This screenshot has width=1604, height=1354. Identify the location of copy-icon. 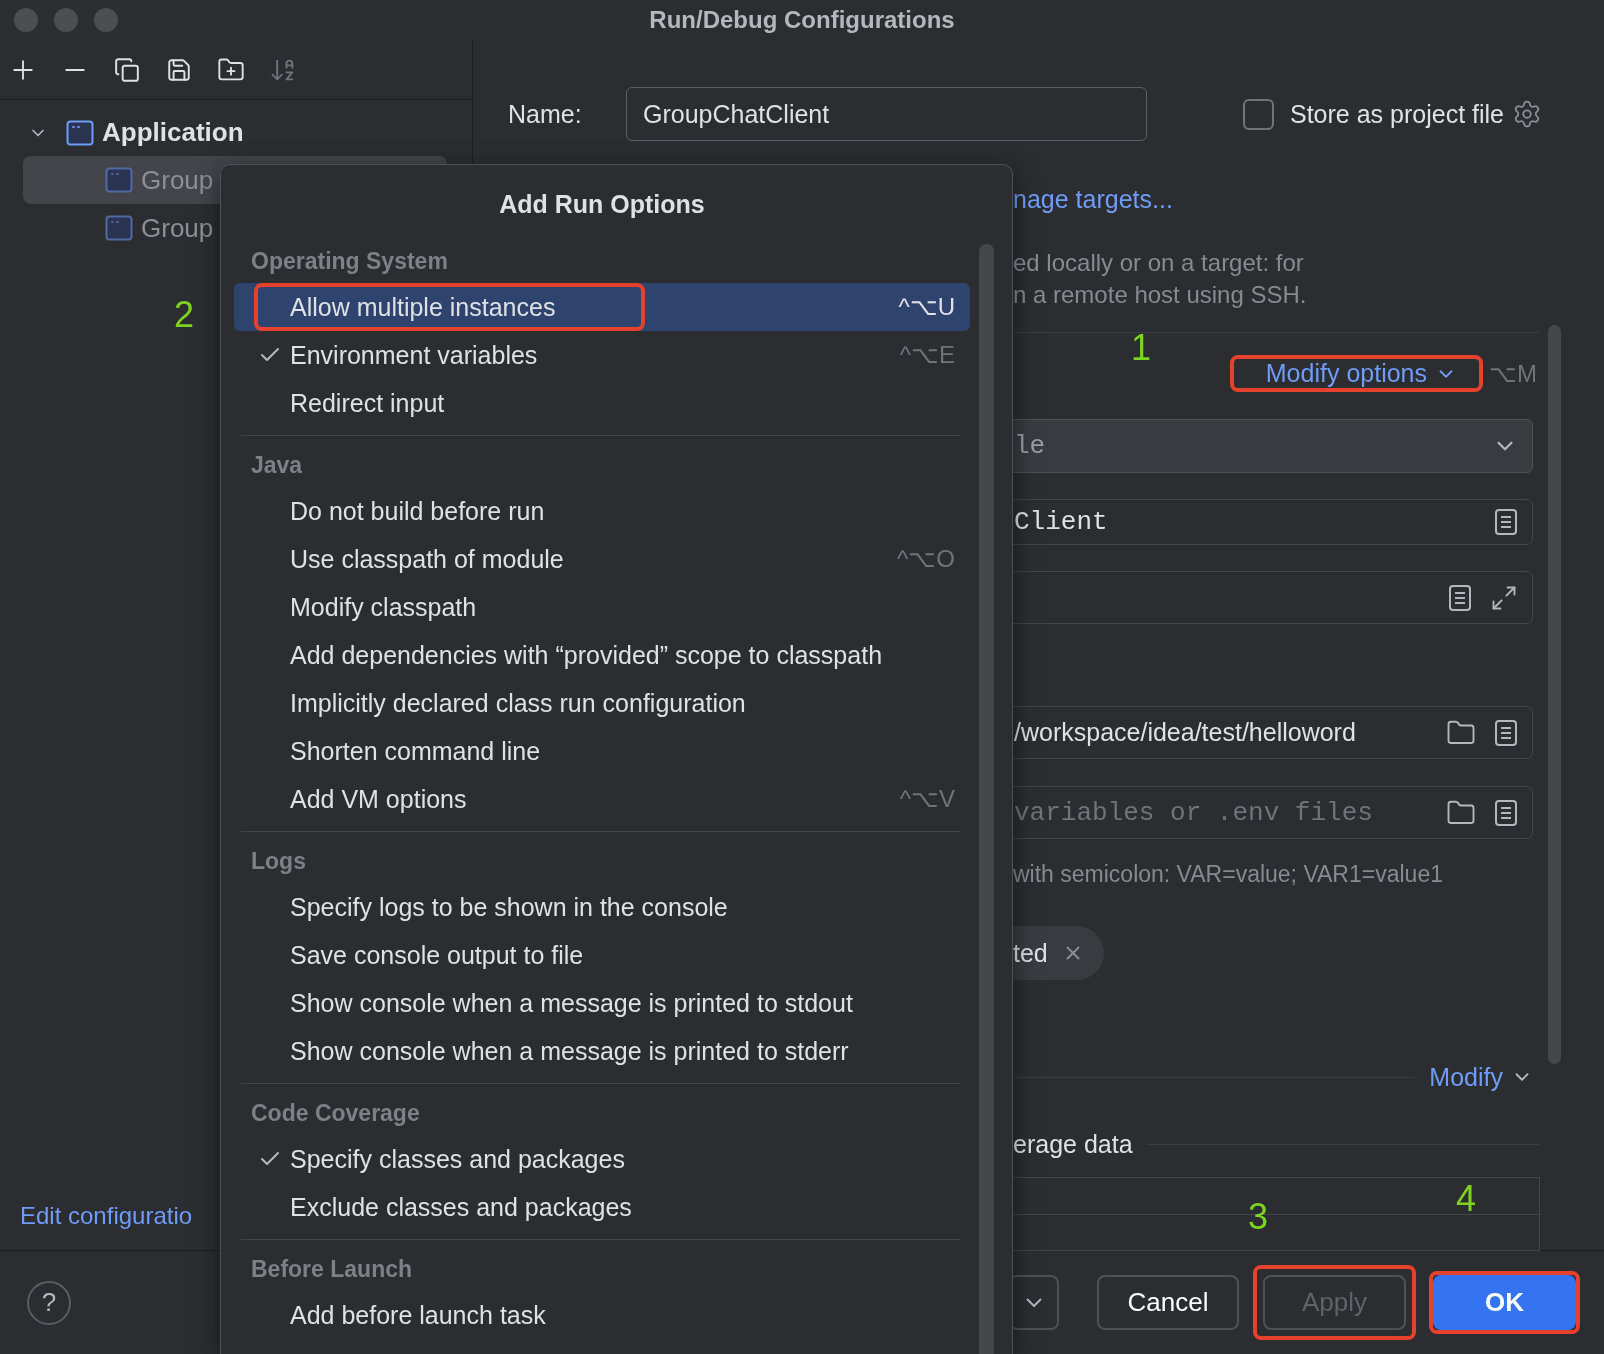
(127, 69).